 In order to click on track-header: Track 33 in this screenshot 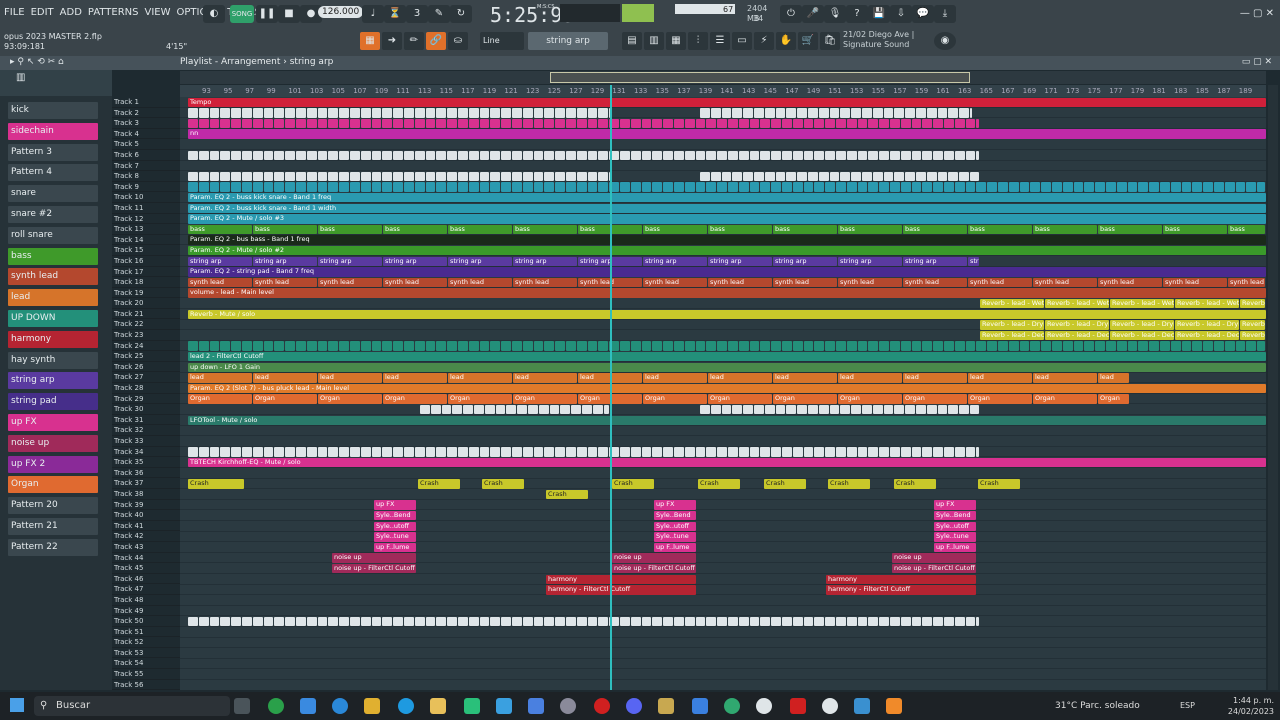, I will do `click(146, 441)`.